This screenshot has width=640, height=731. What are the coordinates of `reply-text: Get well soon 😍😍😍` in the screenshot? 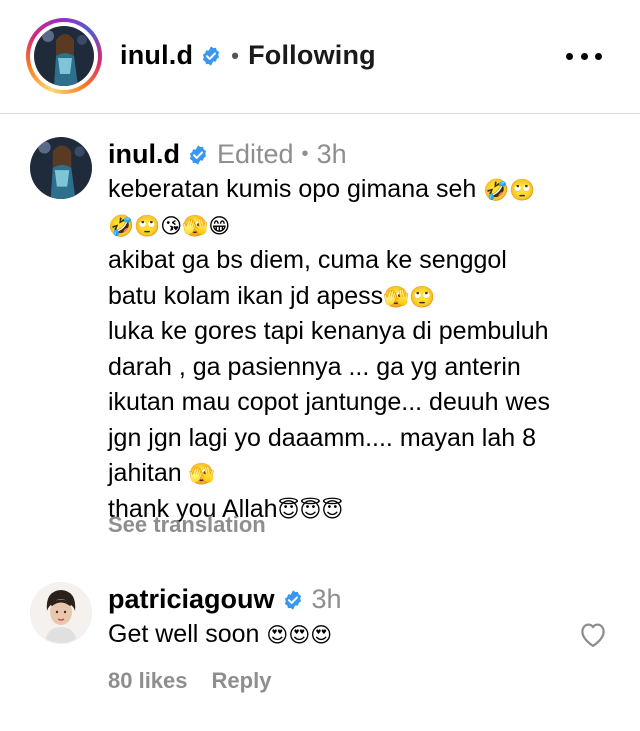 It's located at (220, 634).